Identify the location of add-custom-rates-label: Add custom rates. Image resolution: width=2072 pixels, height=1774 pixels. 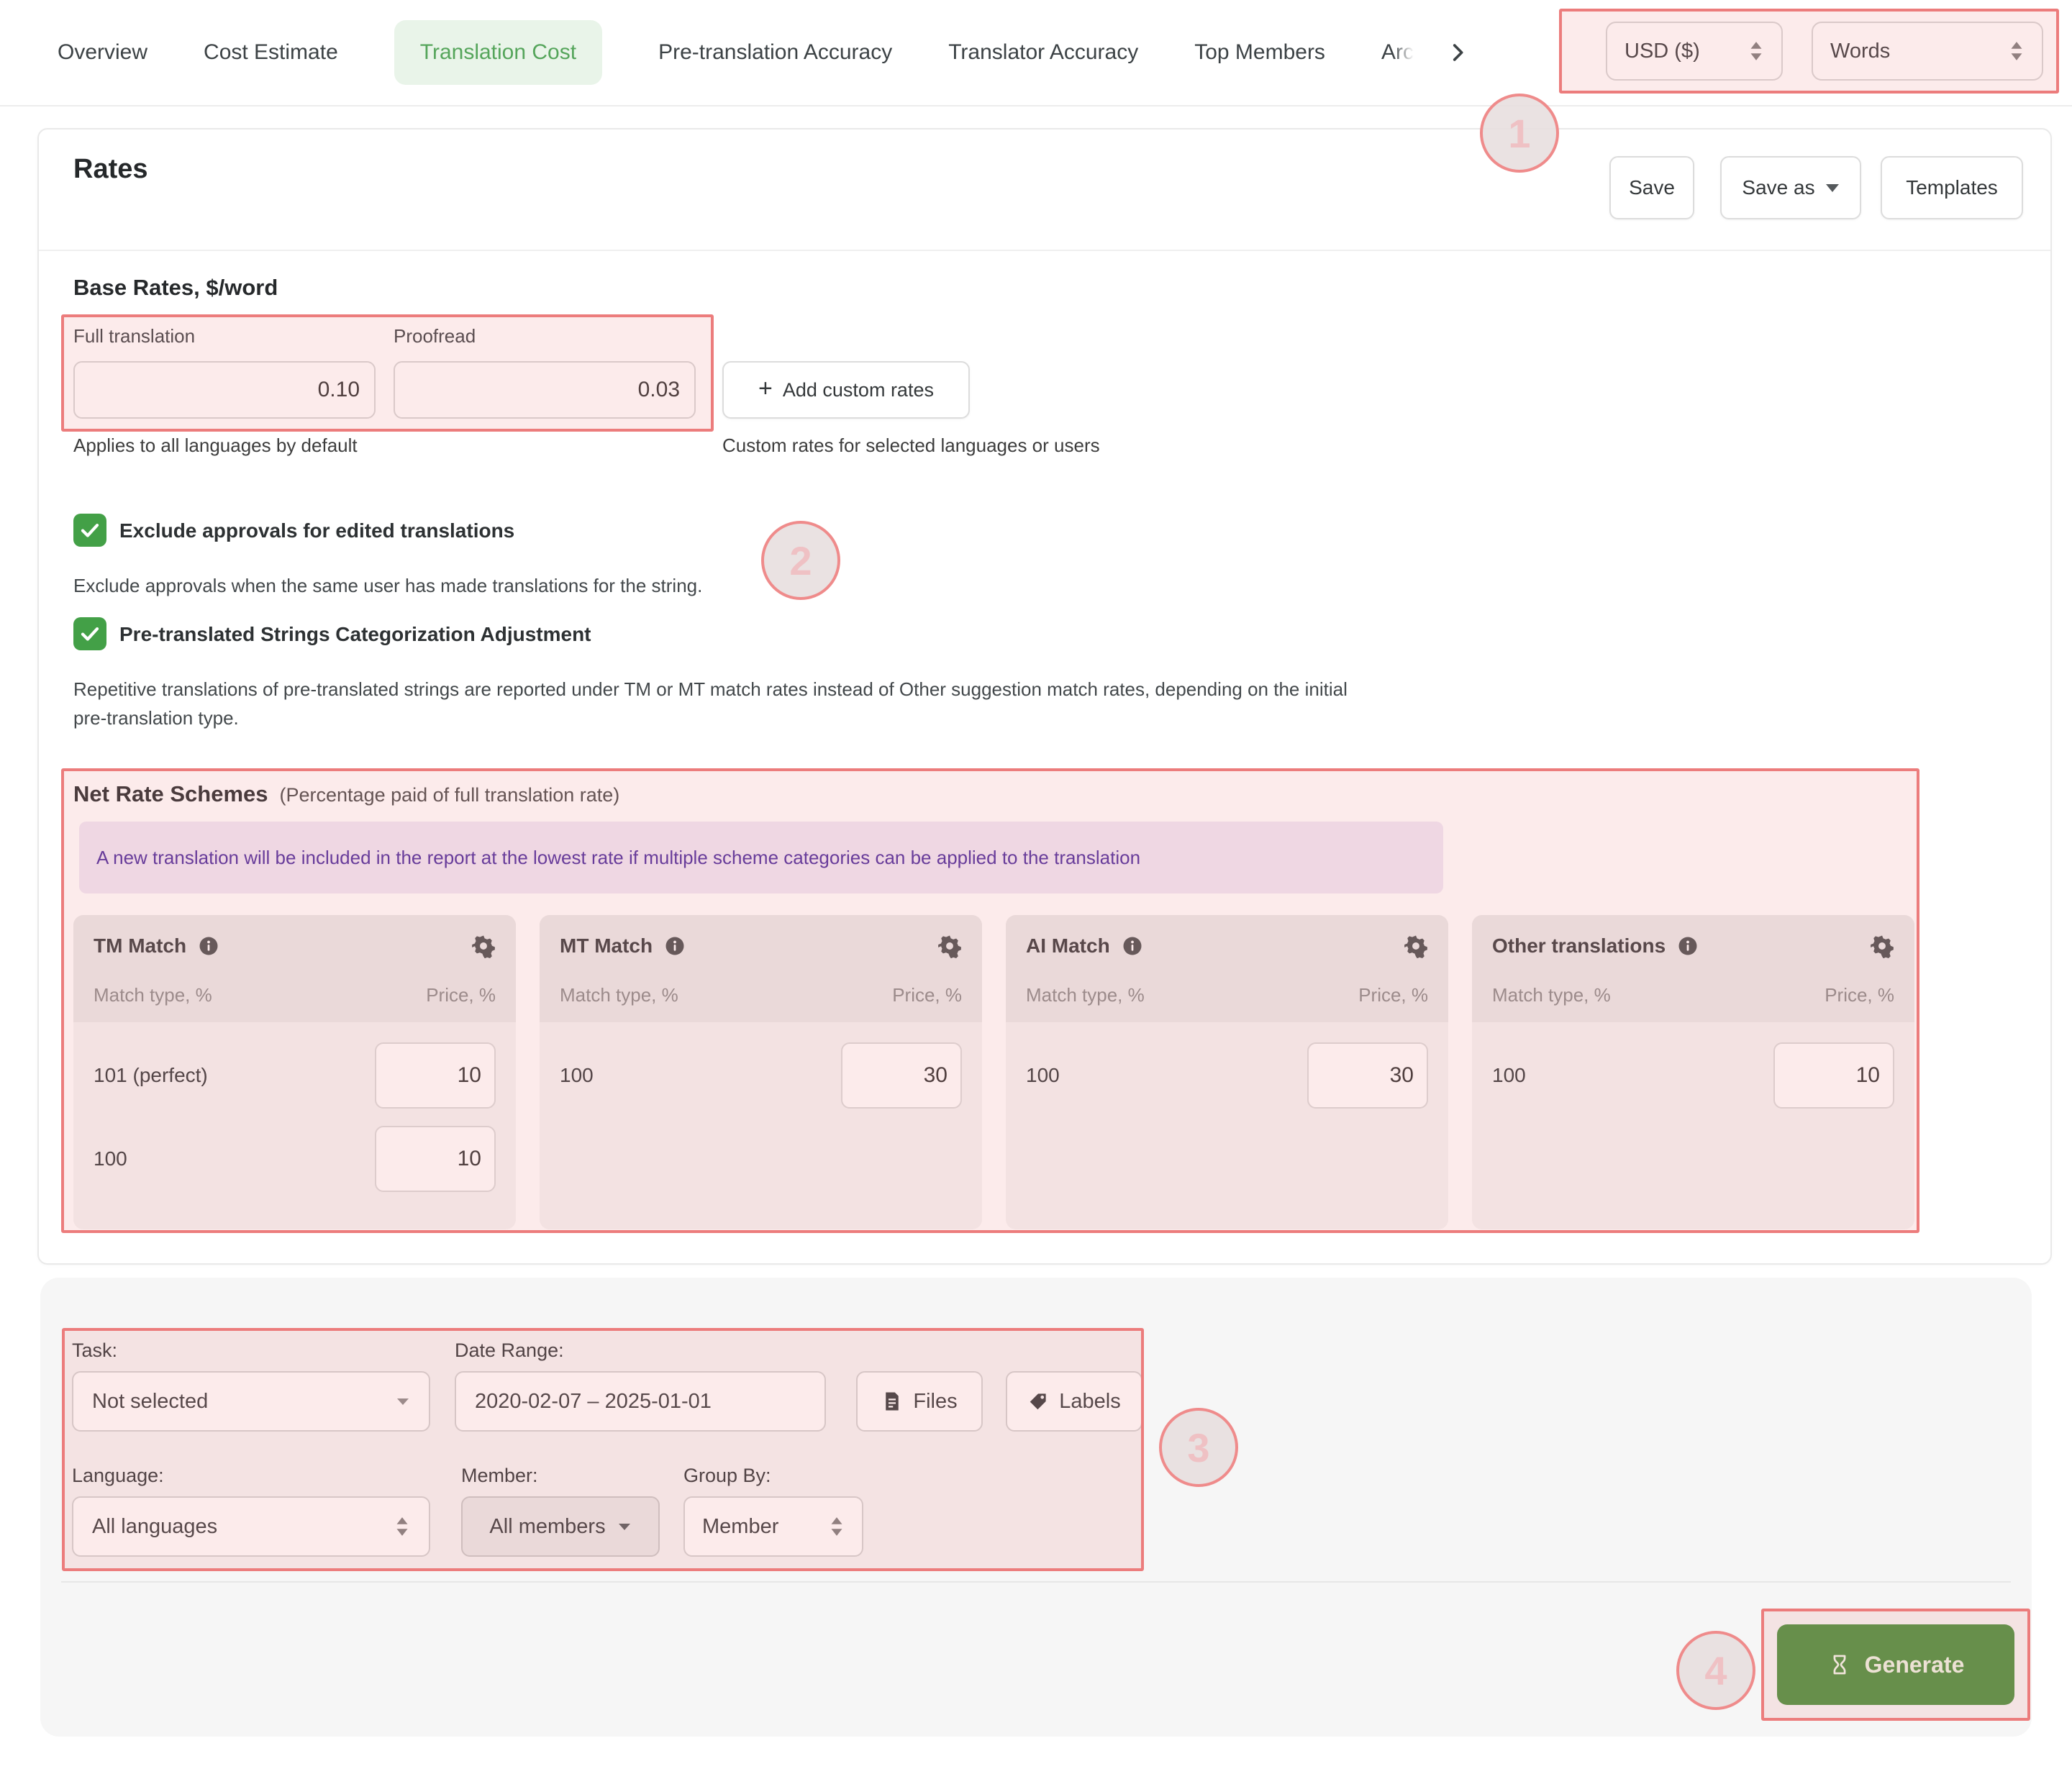
(858, 389).